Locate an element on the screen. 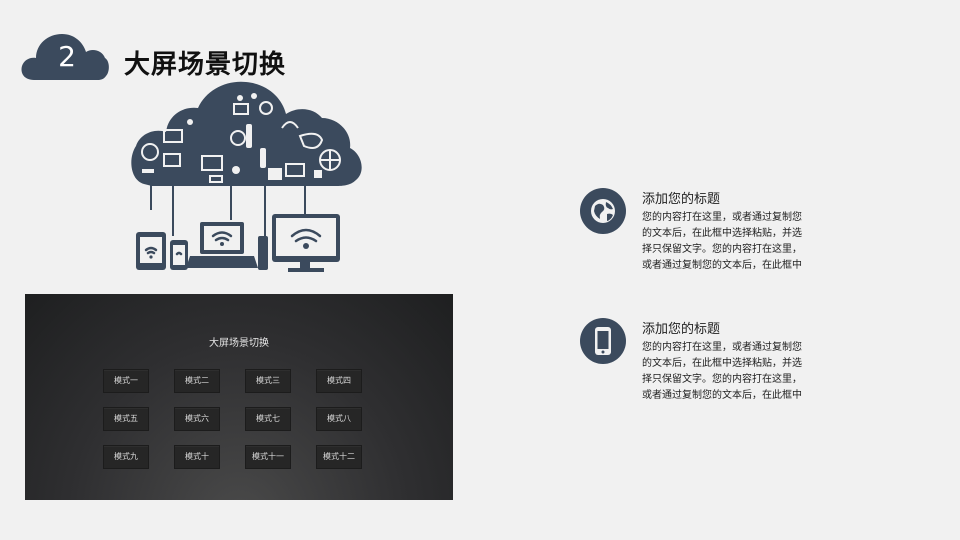 Image resolution: width=960 pixels, height=540 pixels. feature-title-1: 添加您的标题 is located at coordinates (681, 199).